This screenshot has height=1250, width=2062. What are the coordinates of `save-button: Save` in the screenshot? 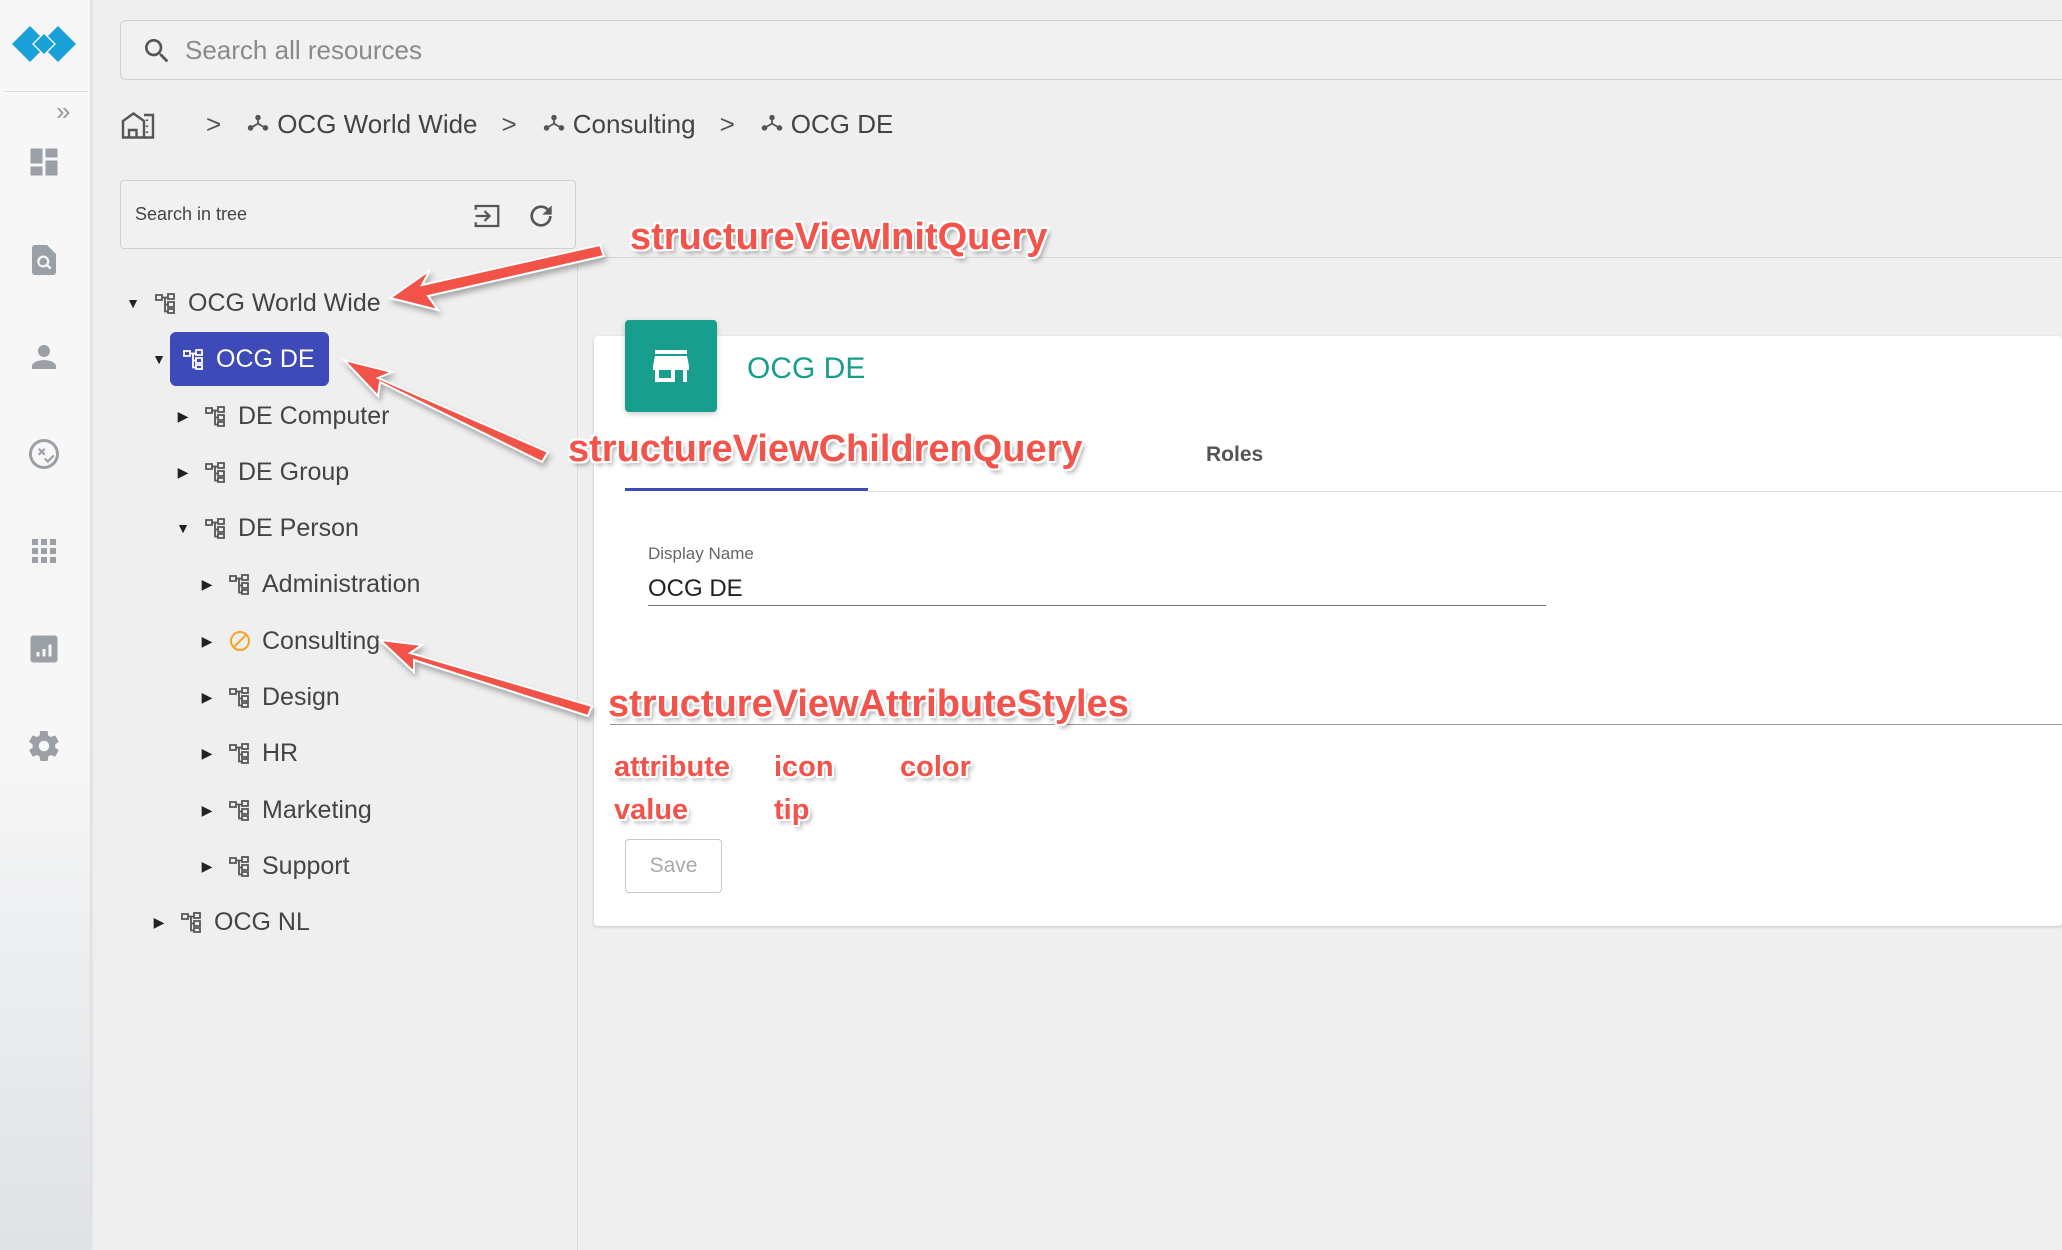 It's located at (673, 866).